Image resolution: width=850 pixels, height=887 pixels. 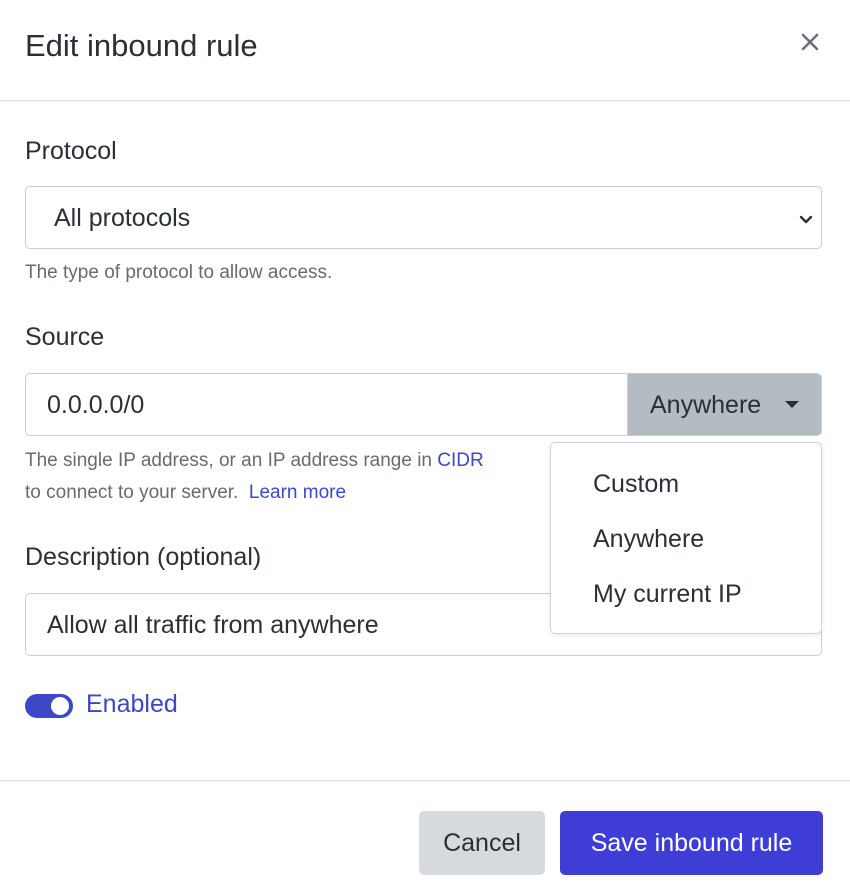 I want to click on menu-item-my-current-ip: My current IP, so click(x=667, y=594).